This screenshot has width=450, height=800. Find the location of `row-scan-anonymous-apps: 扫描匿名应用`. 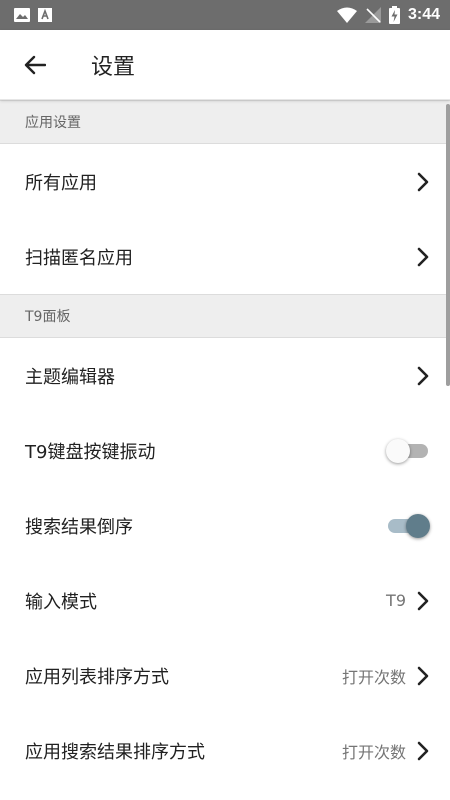

row-scan-anonymous-apps: 扫描匿名应用 is located at coordinates (225, 256).